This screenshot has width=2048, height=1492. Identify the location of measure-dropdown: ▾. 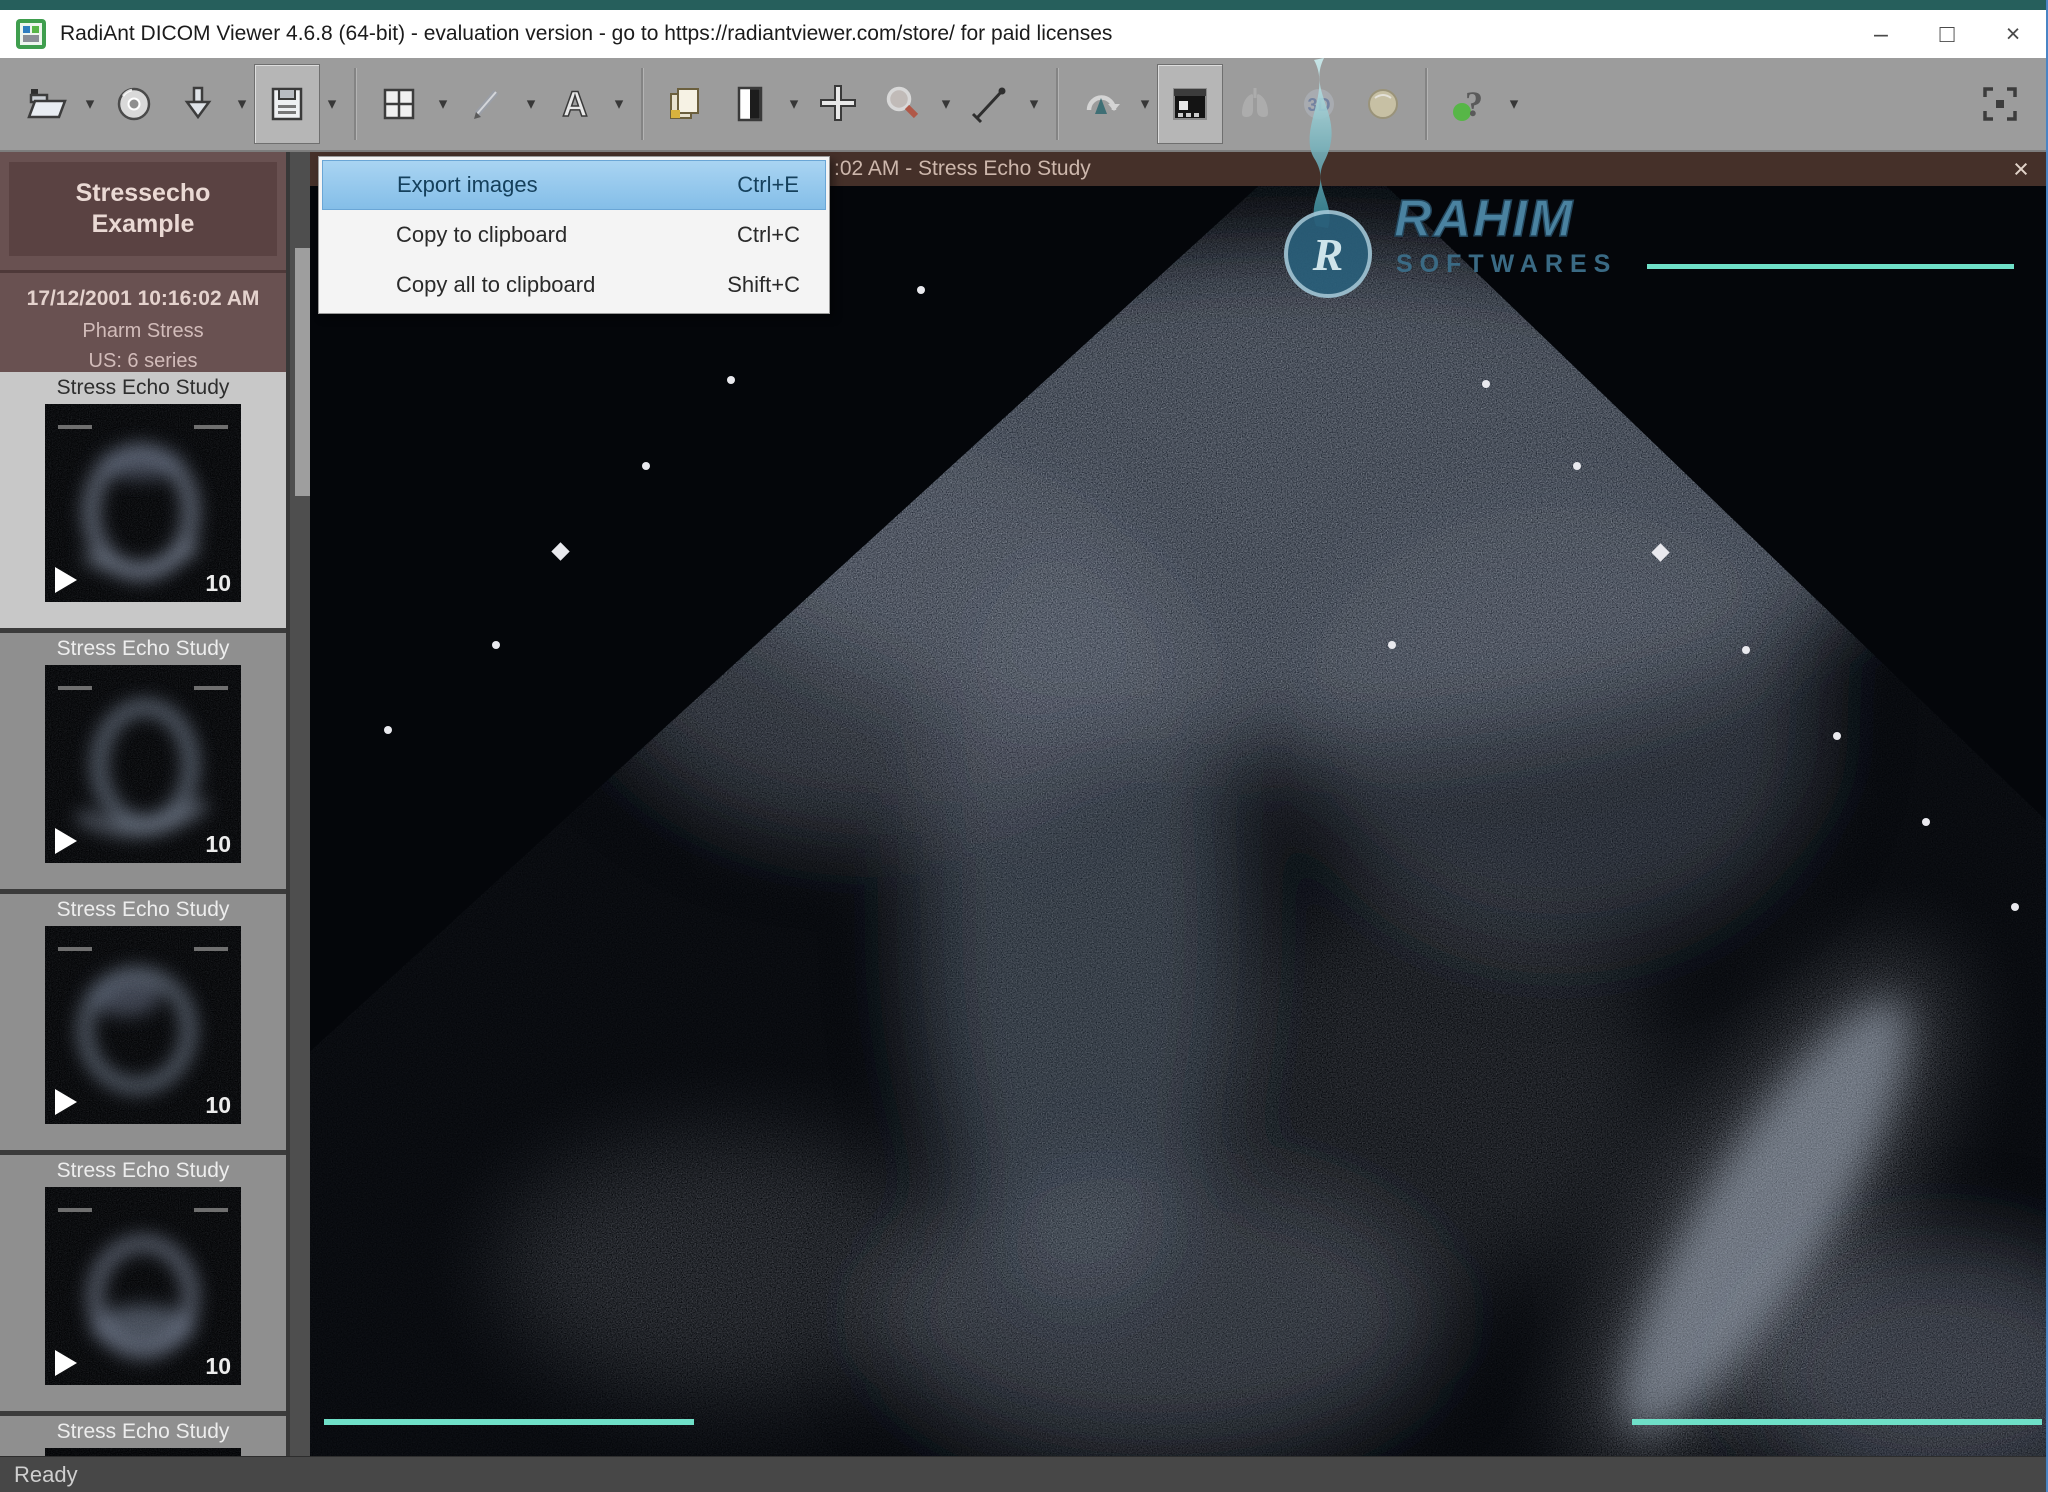
(1034, 104).